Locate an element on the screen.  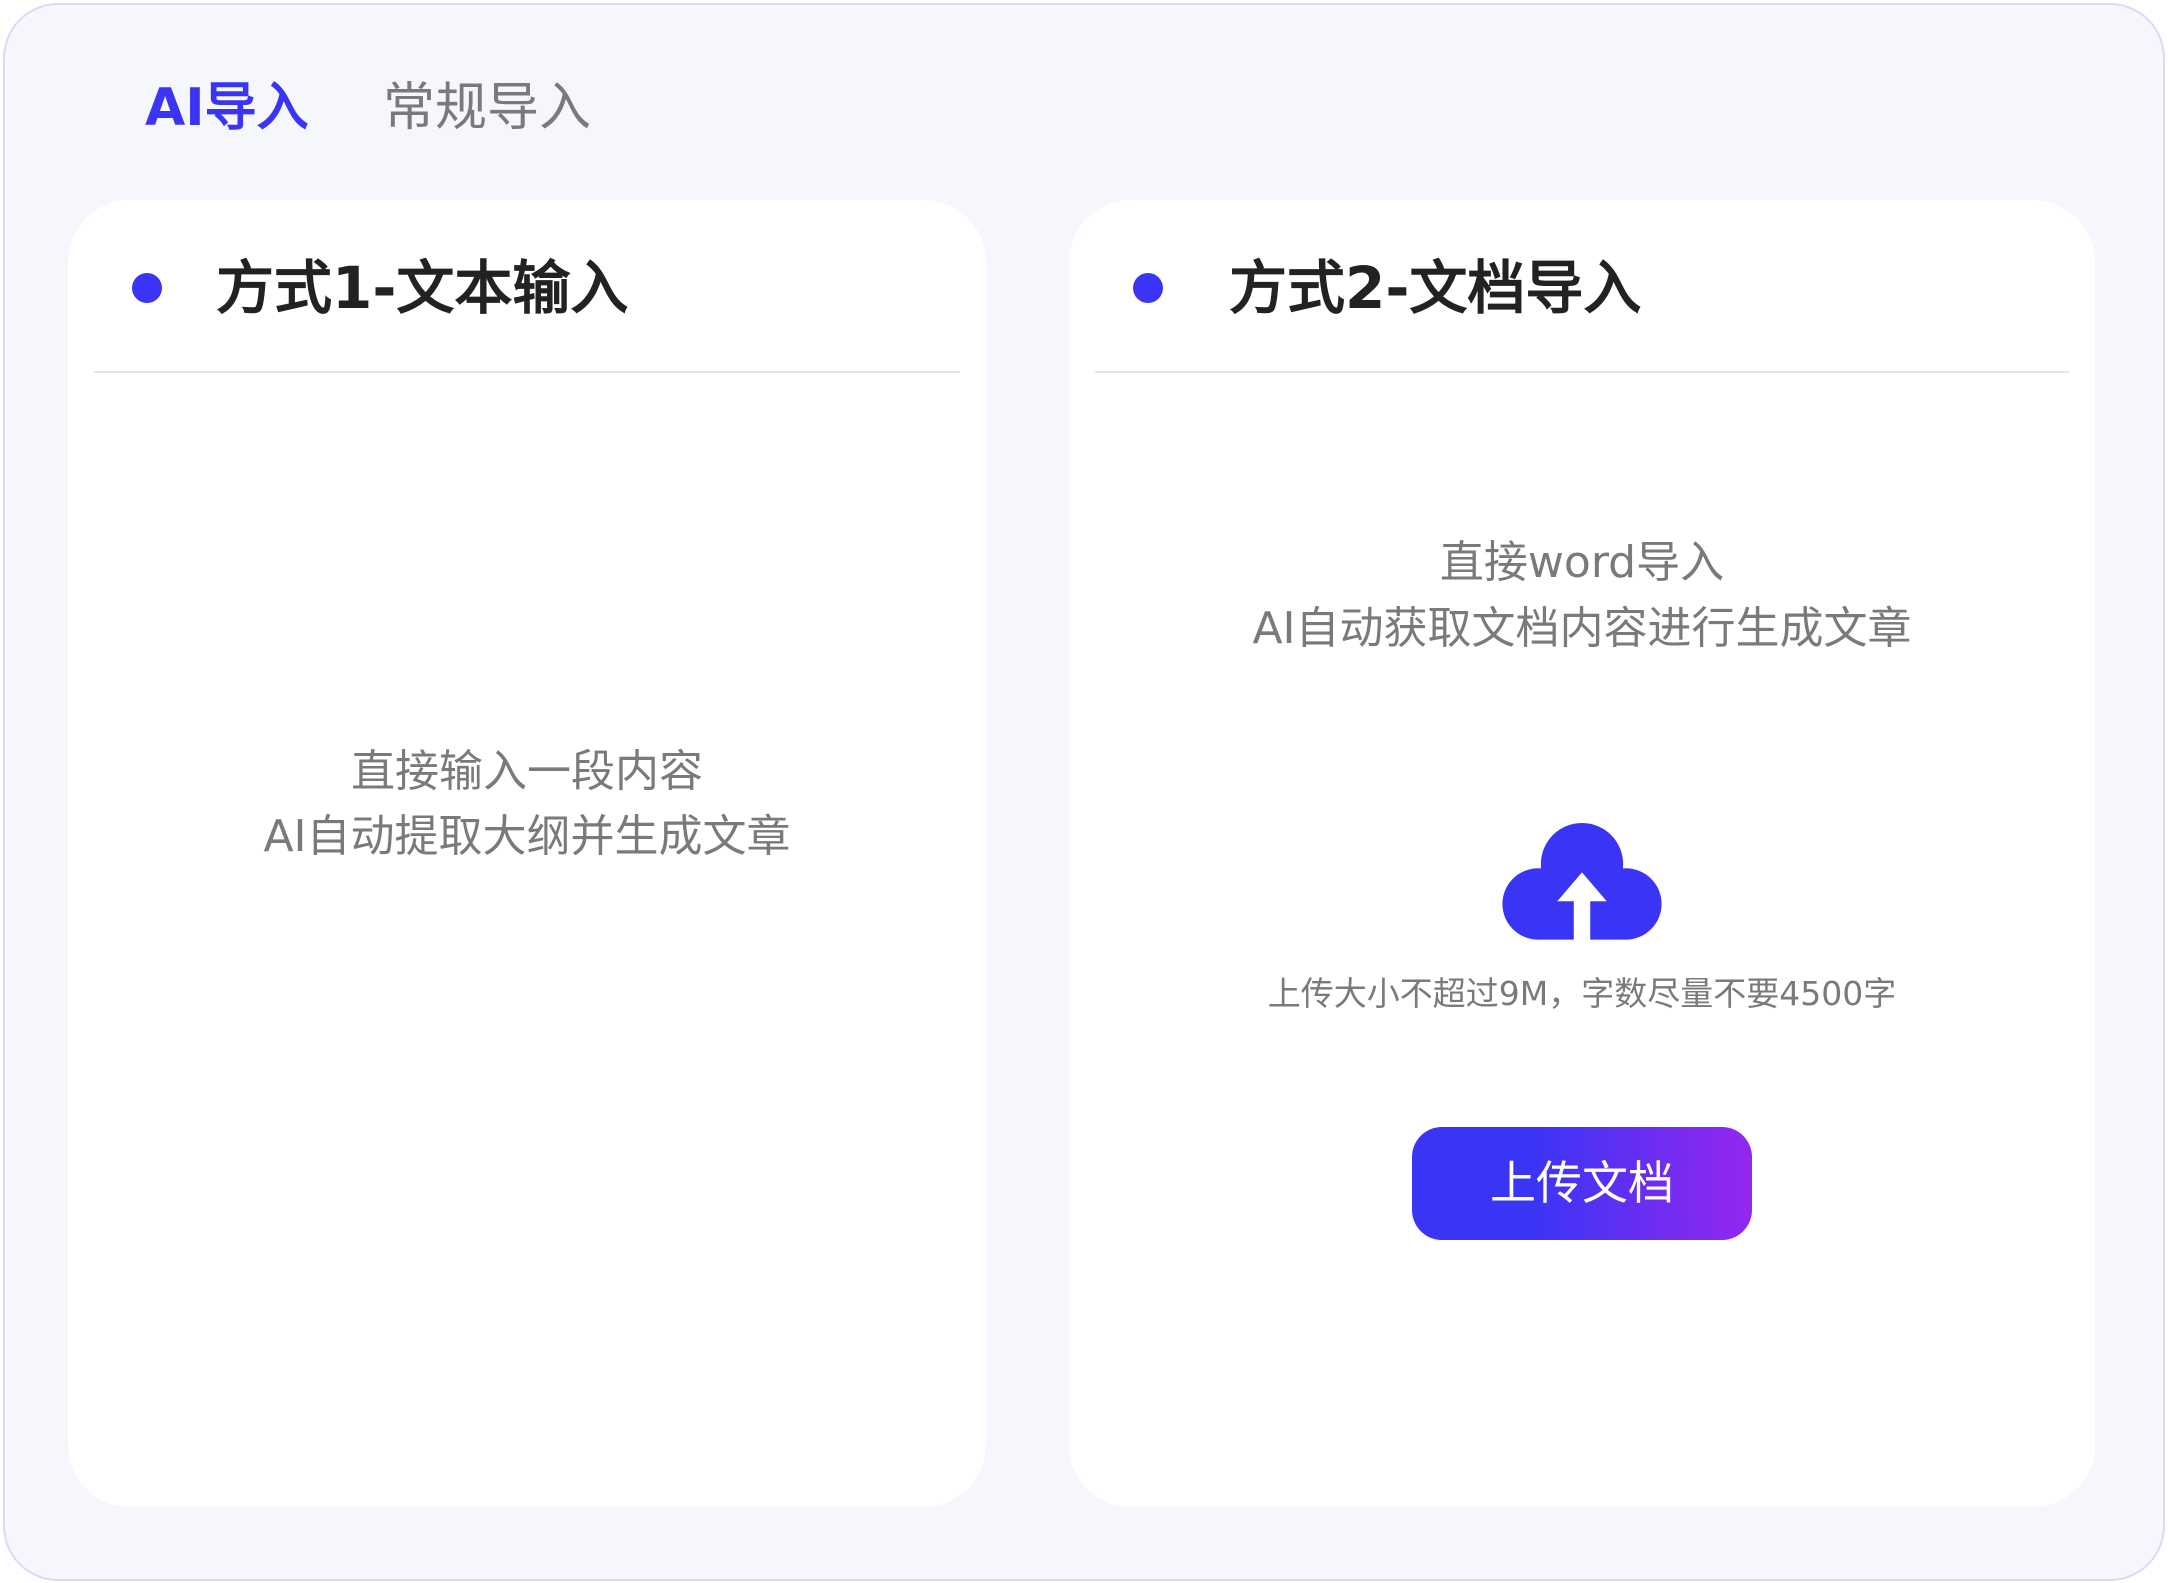
text-input-card-title: 方式1-文本输入 is located at coordinates (422, 288).